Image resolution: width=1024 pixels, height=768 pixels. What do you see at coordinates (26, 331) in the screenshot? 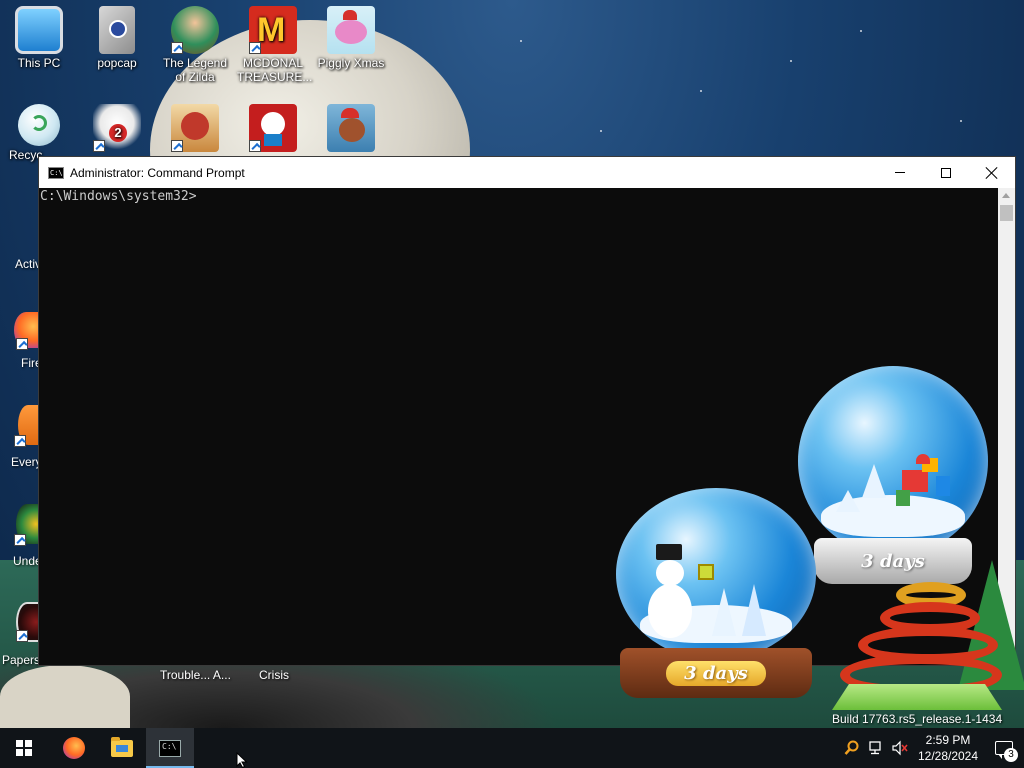
I see `firefox-shortcut-icon` at bounding box center [26, 331].